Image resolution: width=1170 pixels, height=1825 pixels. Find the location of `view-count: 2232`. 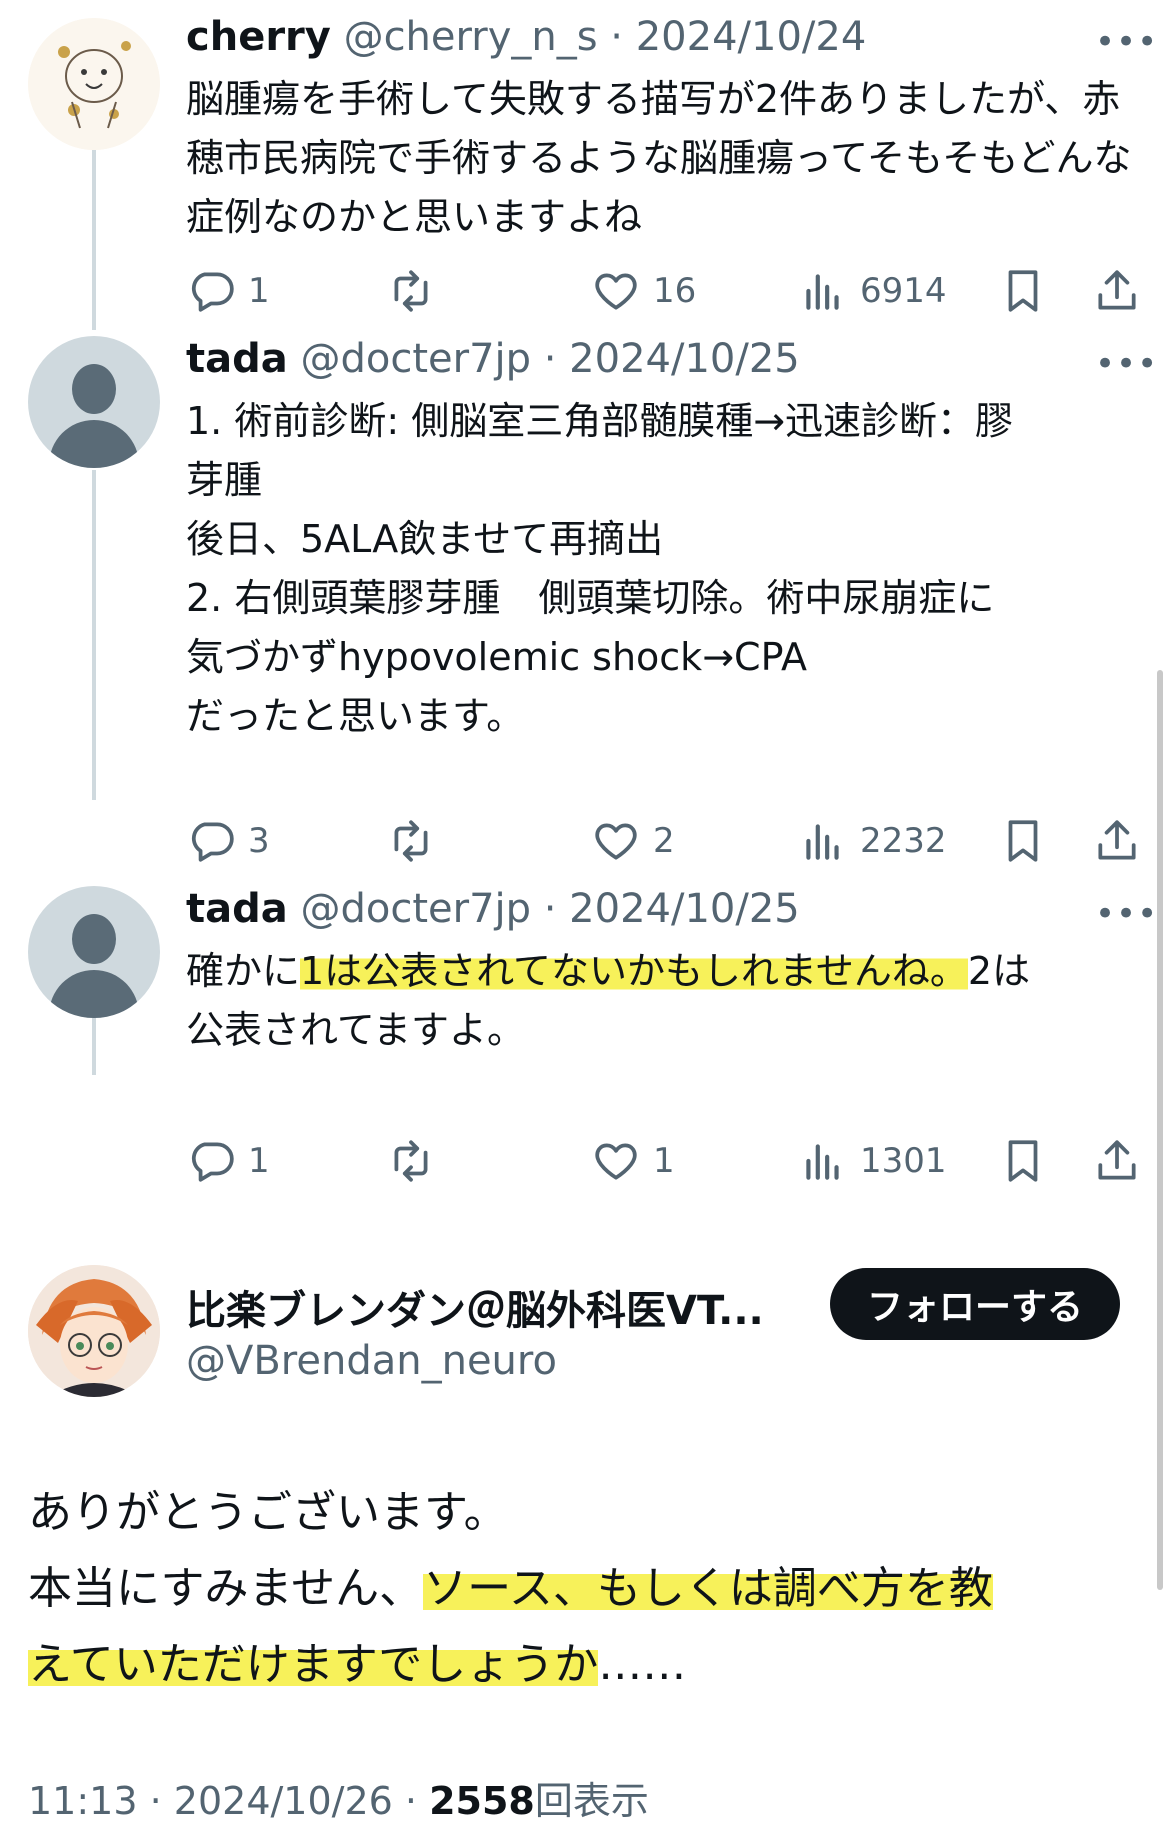

view-count: 2232 is located at coordinates (903, 841).